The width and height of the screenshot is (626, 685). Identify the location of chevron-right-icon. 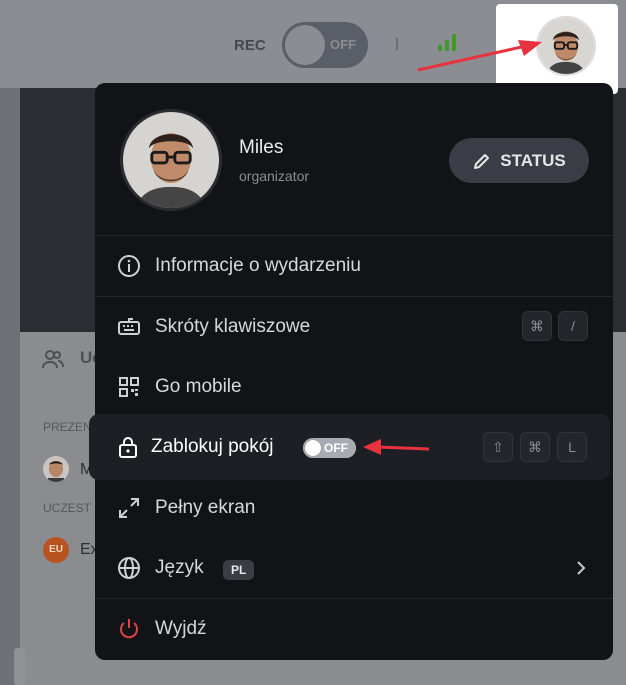
(581, 568).